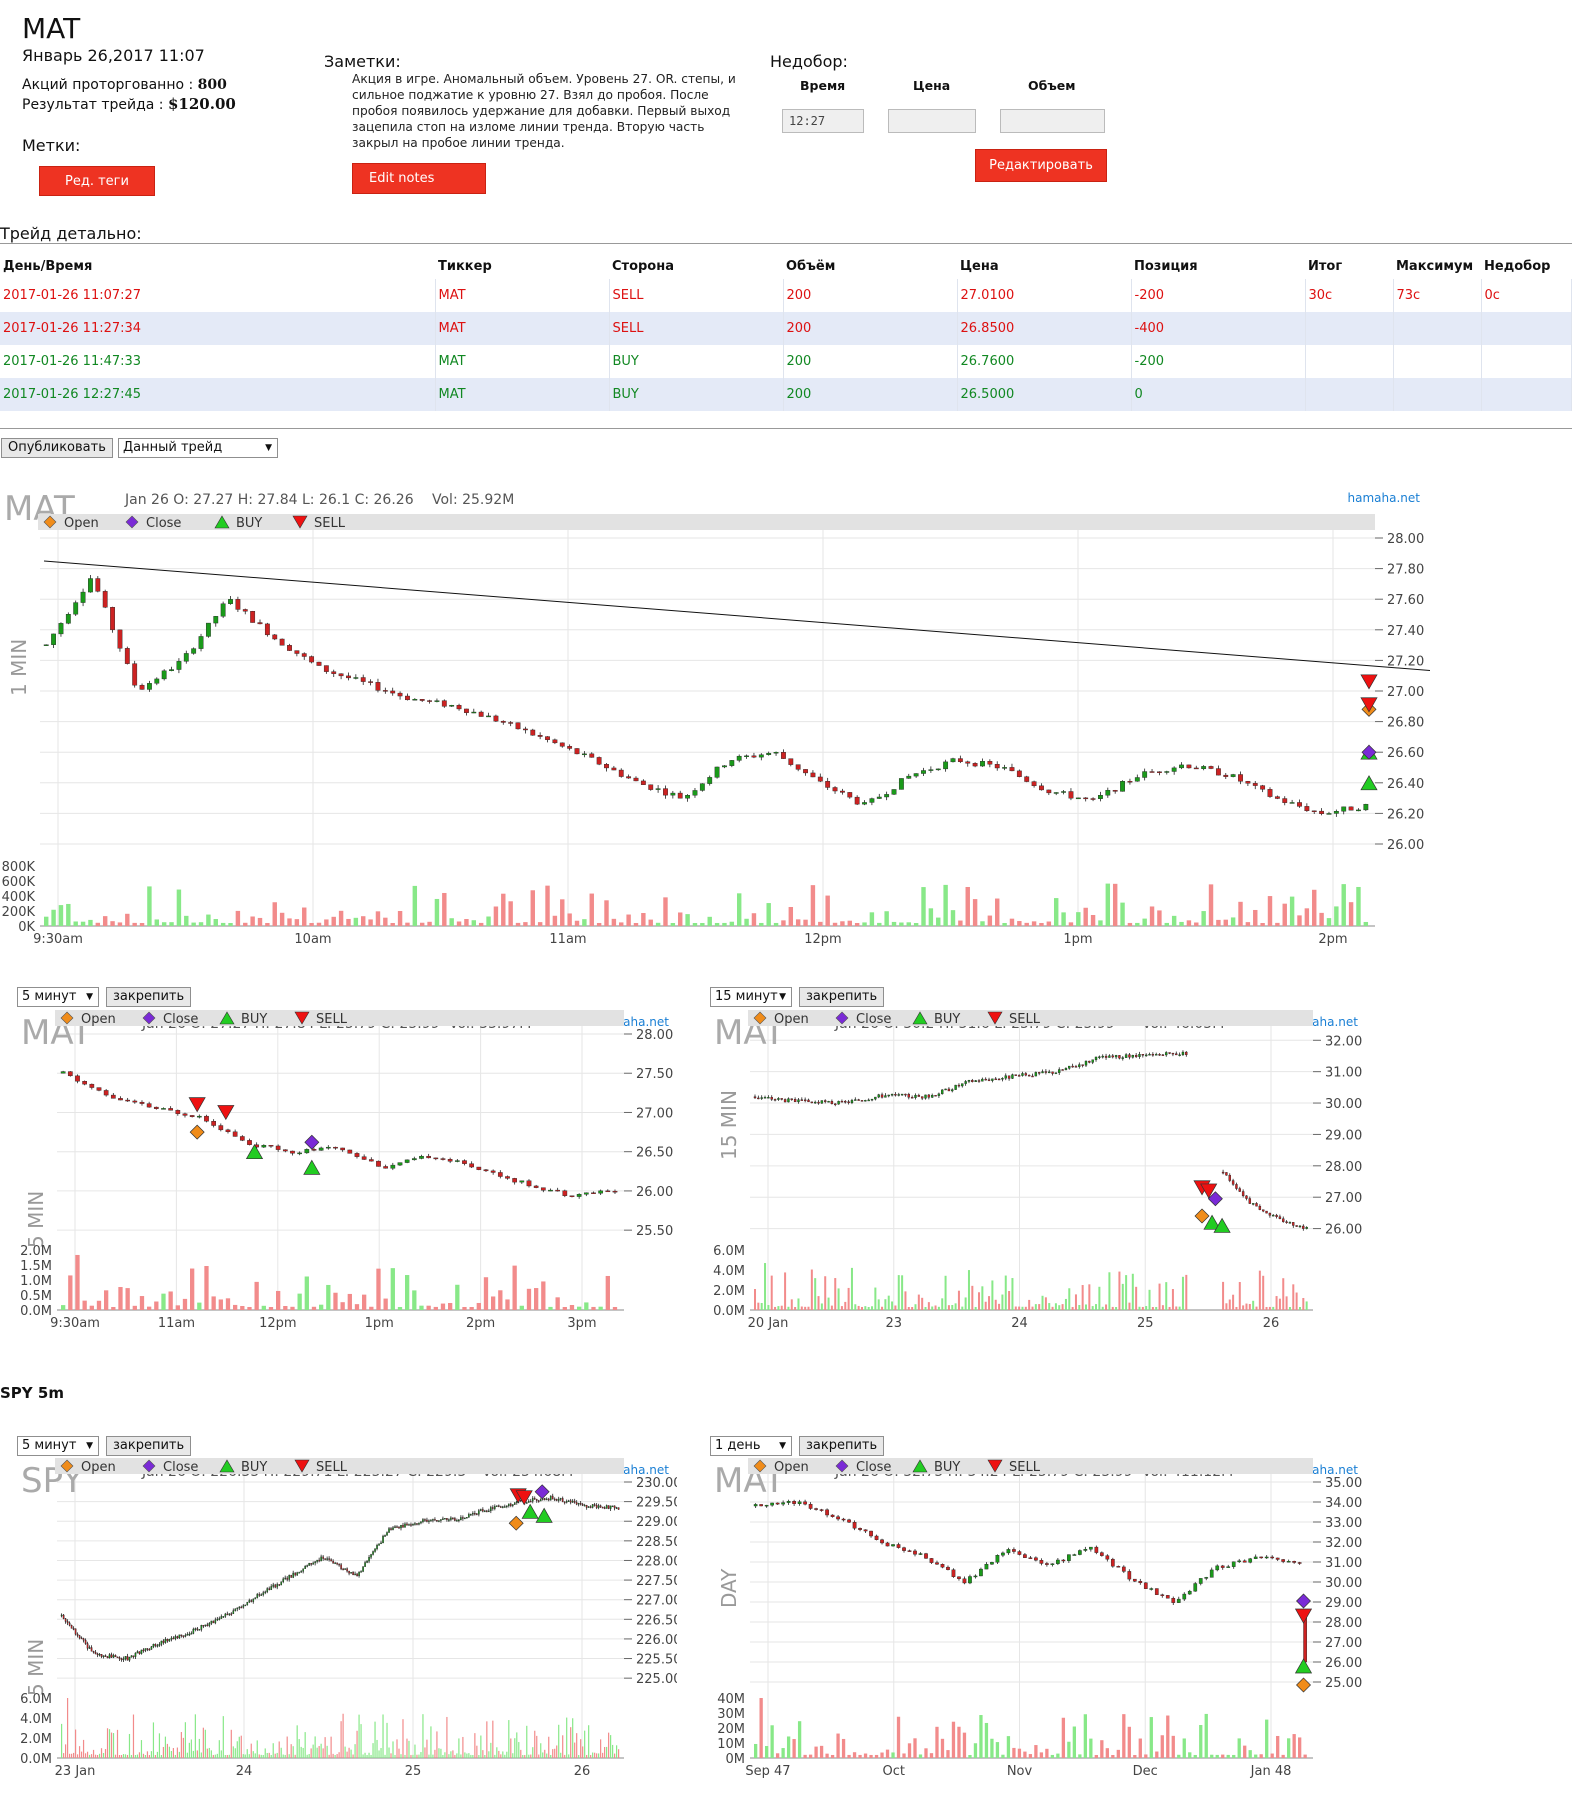  I want to click on divider, so click(786, 243).